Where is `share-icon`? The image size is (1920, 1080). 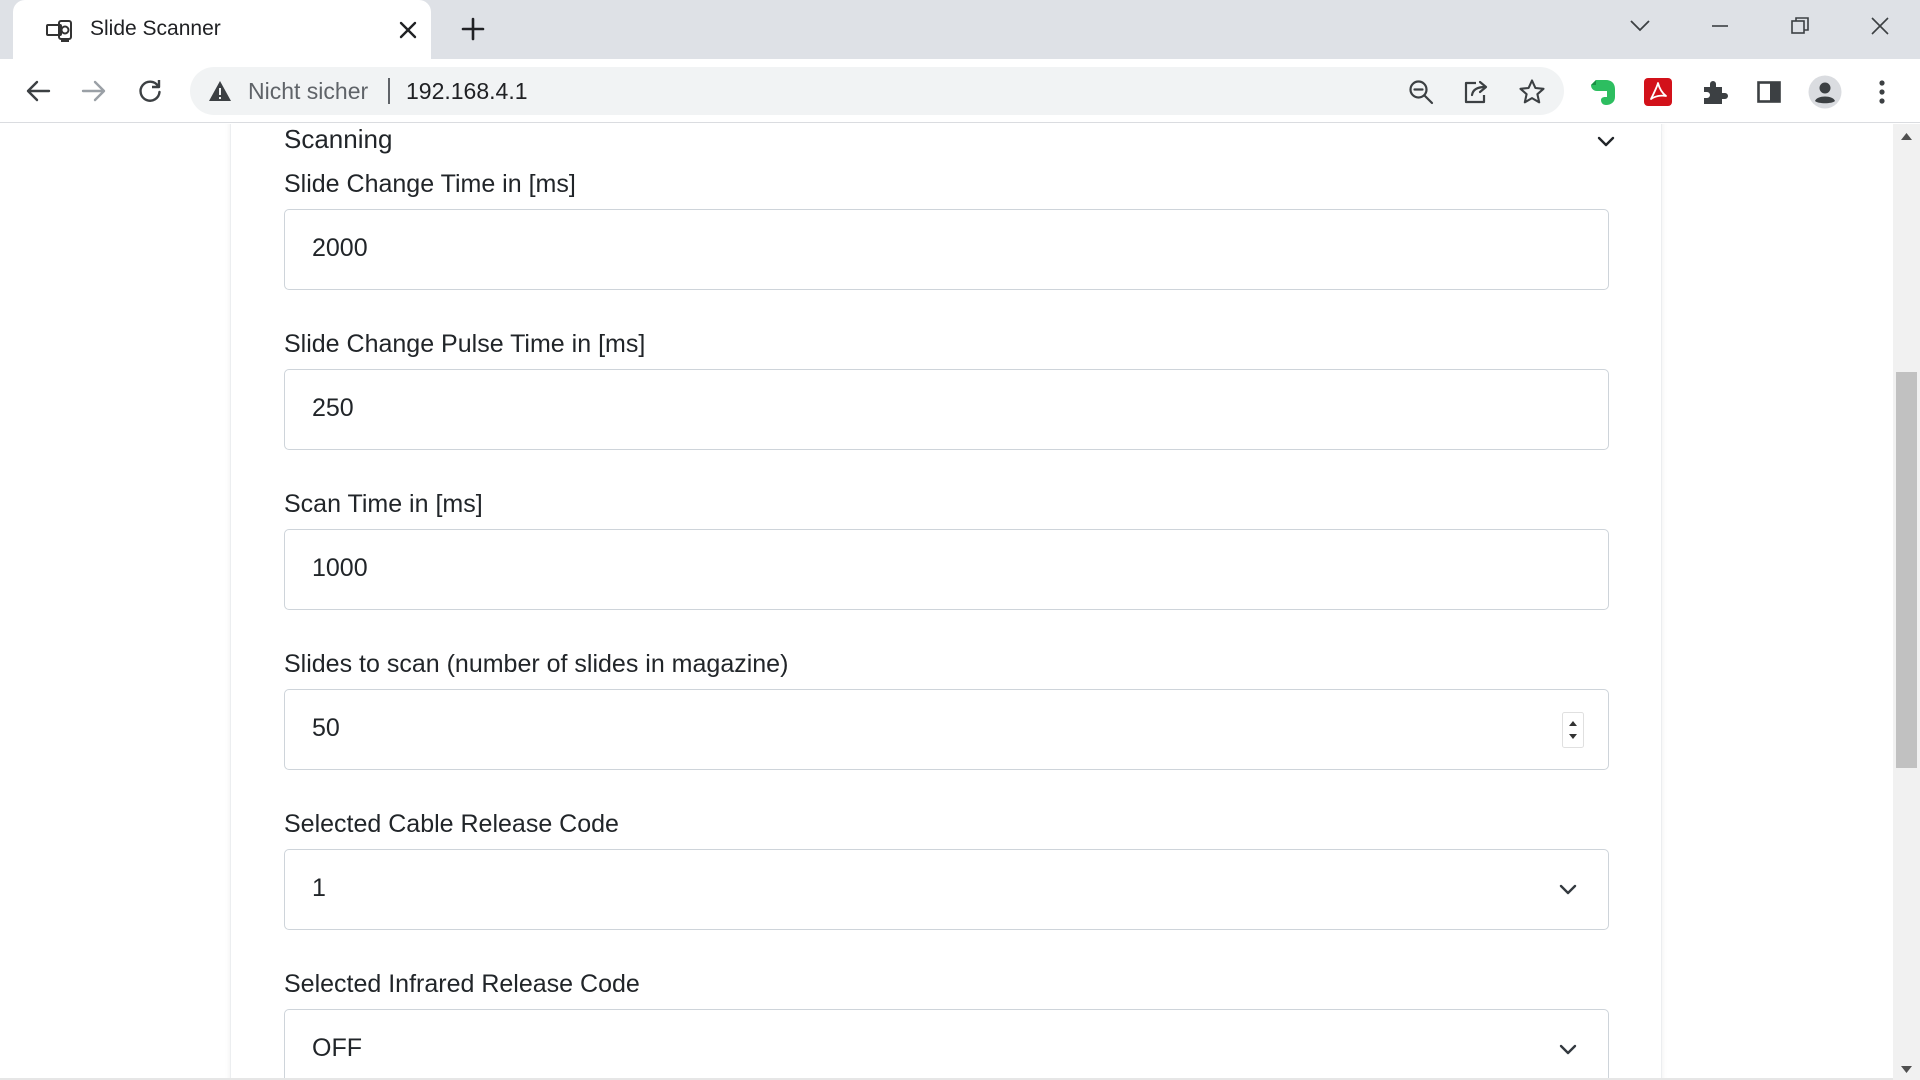
share-icon is located at coordinates (1476, 92).